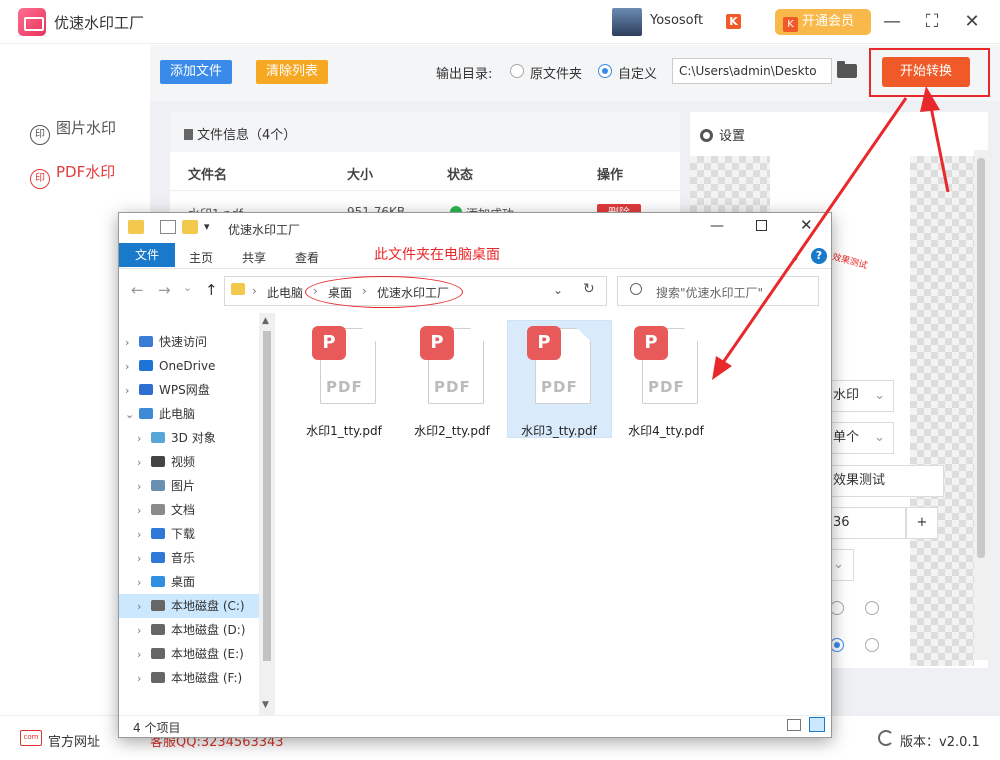 The width and height of the screenshot is (1000, 760). I want to click on arrow-line-up, so click(939, 147).